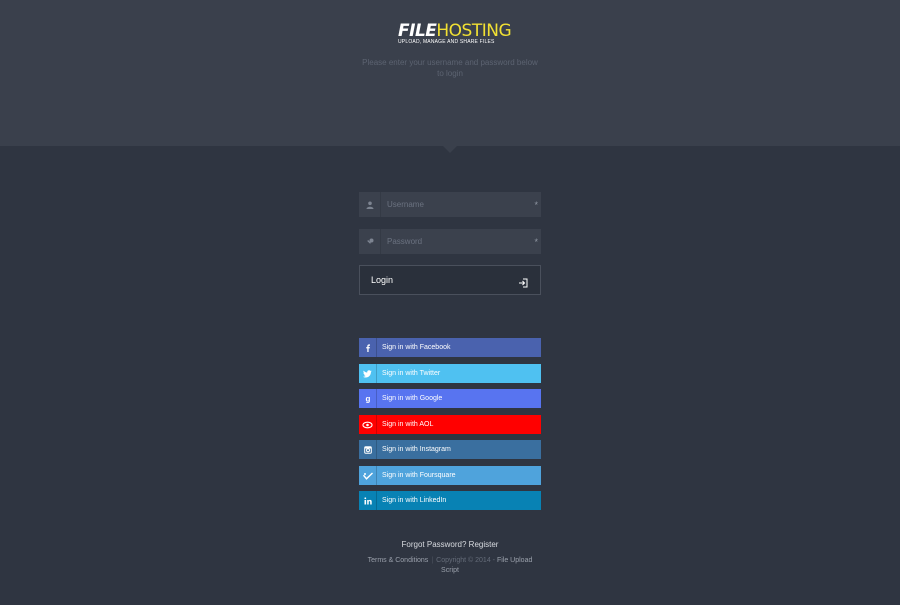 The height and width of the screenshot is (605, 900). I want to click on sign-in-aol-button: Sign in with AOL, so click(450, 424).